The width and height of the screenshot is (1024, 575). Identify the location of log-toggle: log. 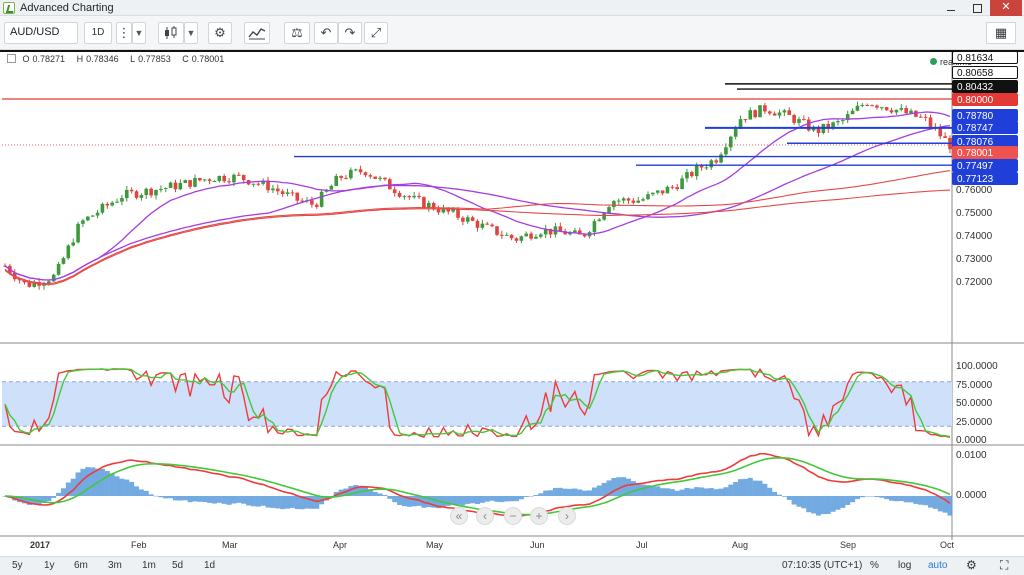
(904, 565).